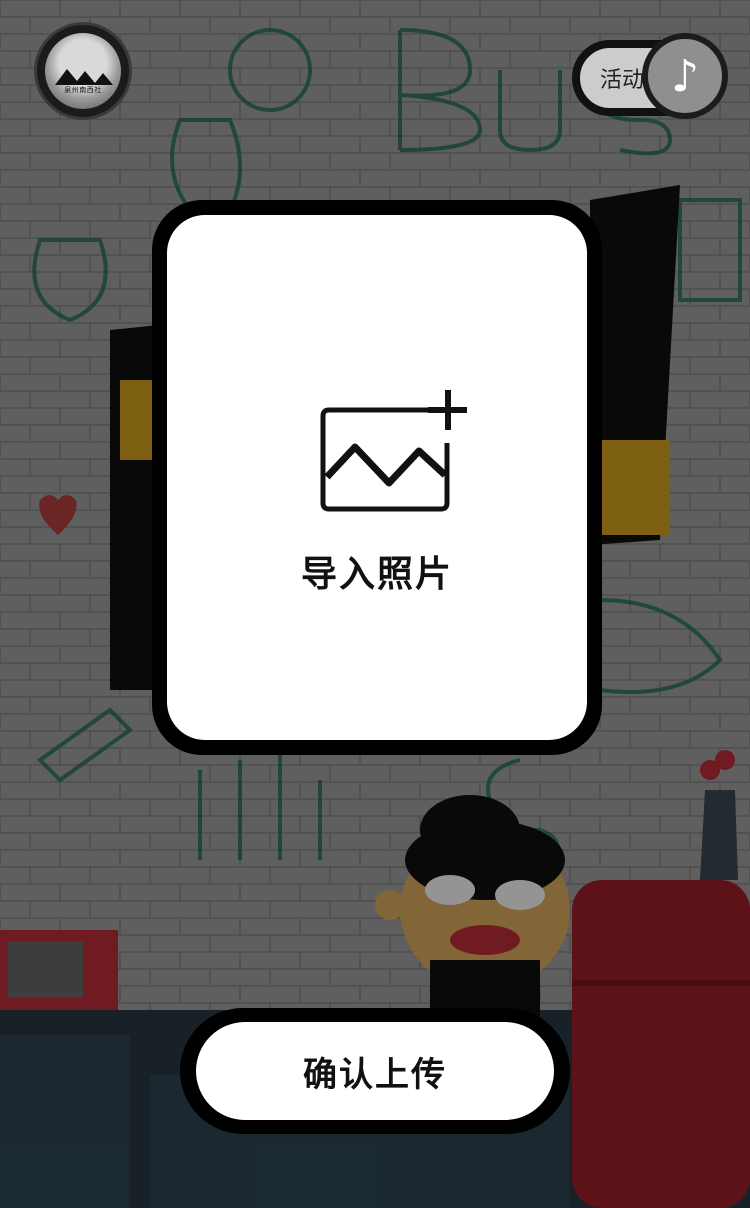  I want to click on confirm-label: 确认上传, so click(375, 1074).